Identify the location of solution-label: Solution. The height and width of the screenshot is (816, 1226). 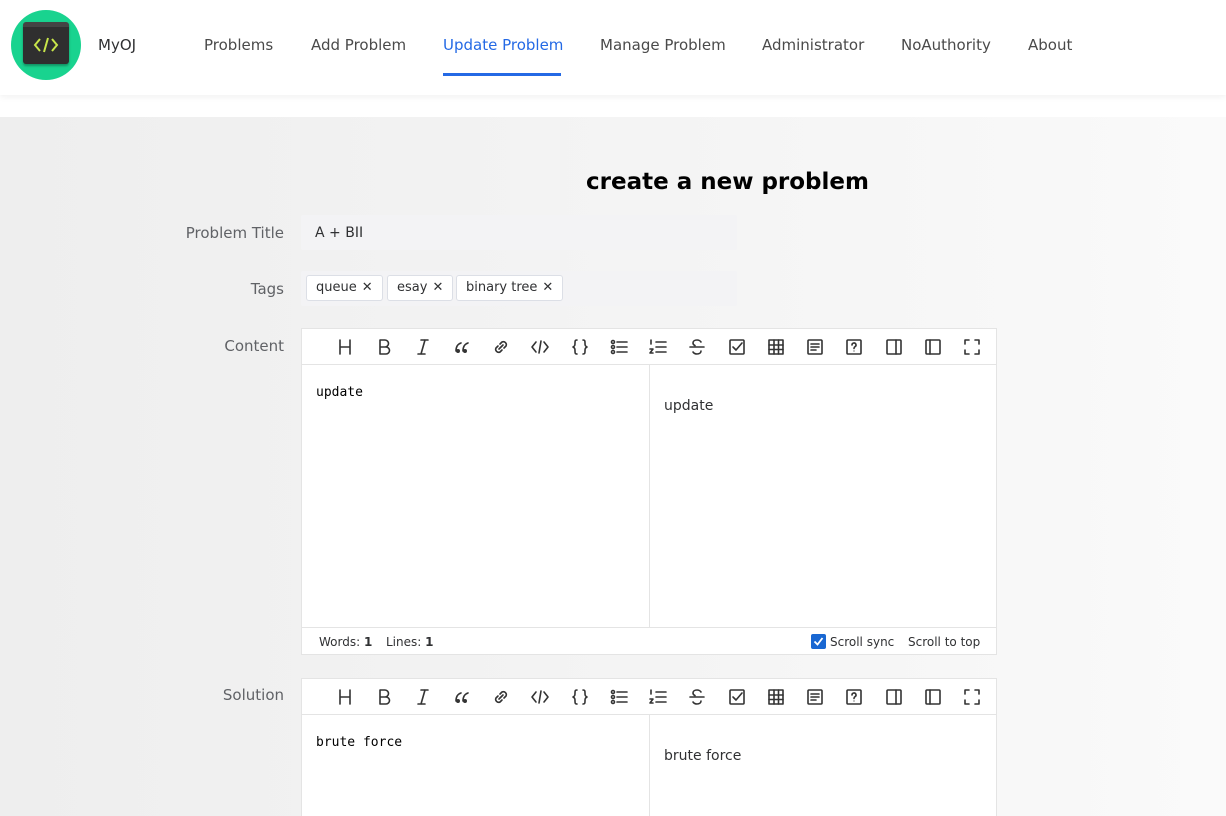
(253, 695).